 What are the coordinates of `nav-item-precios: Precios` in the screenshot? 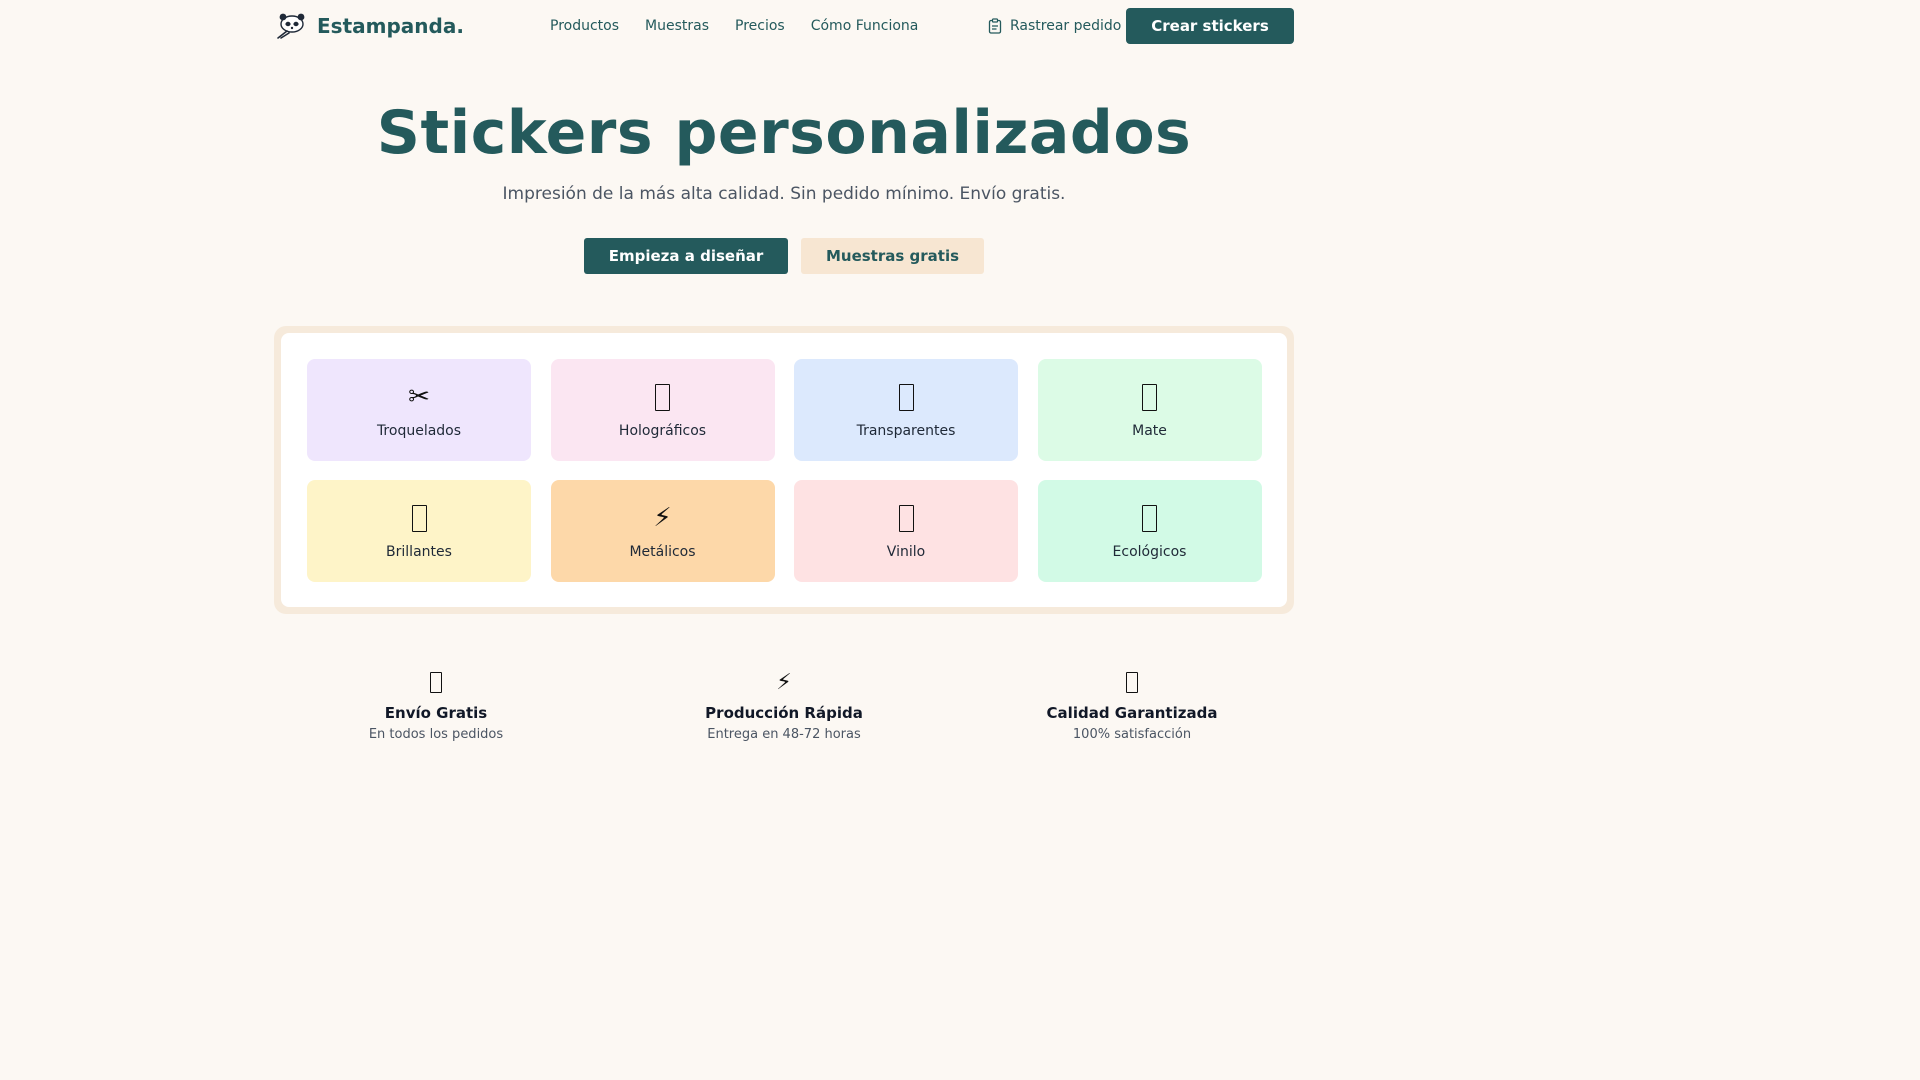 It's located at (760, 26).